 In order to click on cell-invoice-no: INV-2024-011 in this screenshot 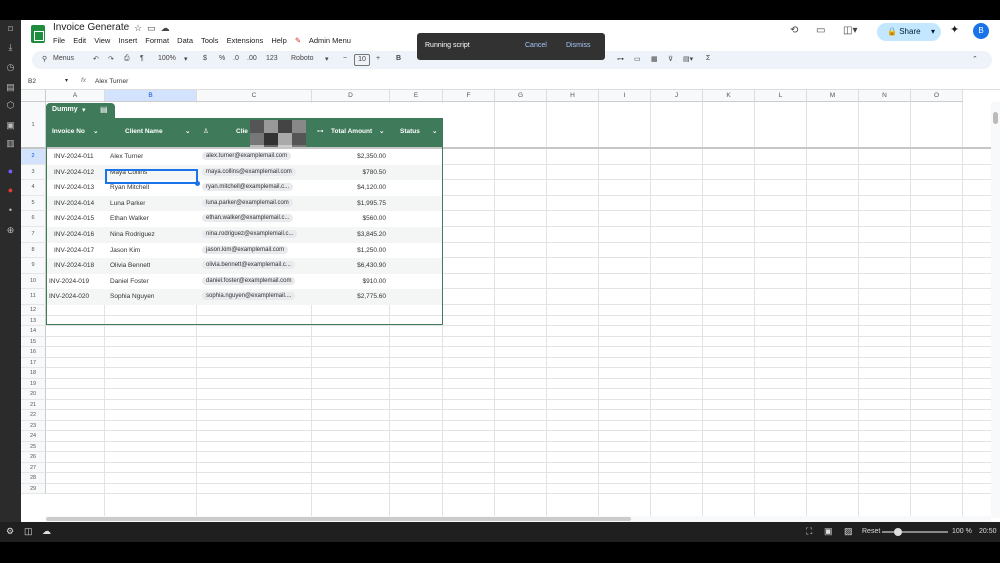, I will do `click(74, 156)`.